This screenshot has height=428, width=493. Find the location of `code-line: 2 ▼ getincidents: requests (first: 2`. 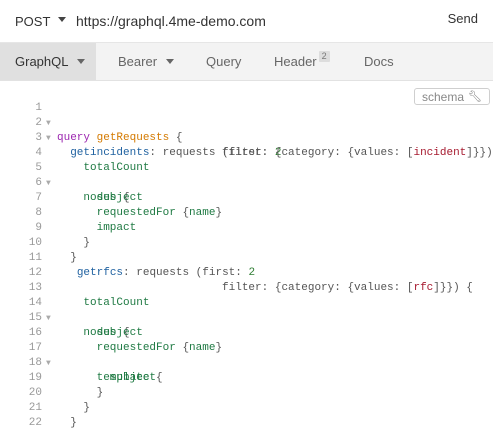

code-line: 2 ▼ getincidents: requests (first: 2 is located at coordinates (246, 130).